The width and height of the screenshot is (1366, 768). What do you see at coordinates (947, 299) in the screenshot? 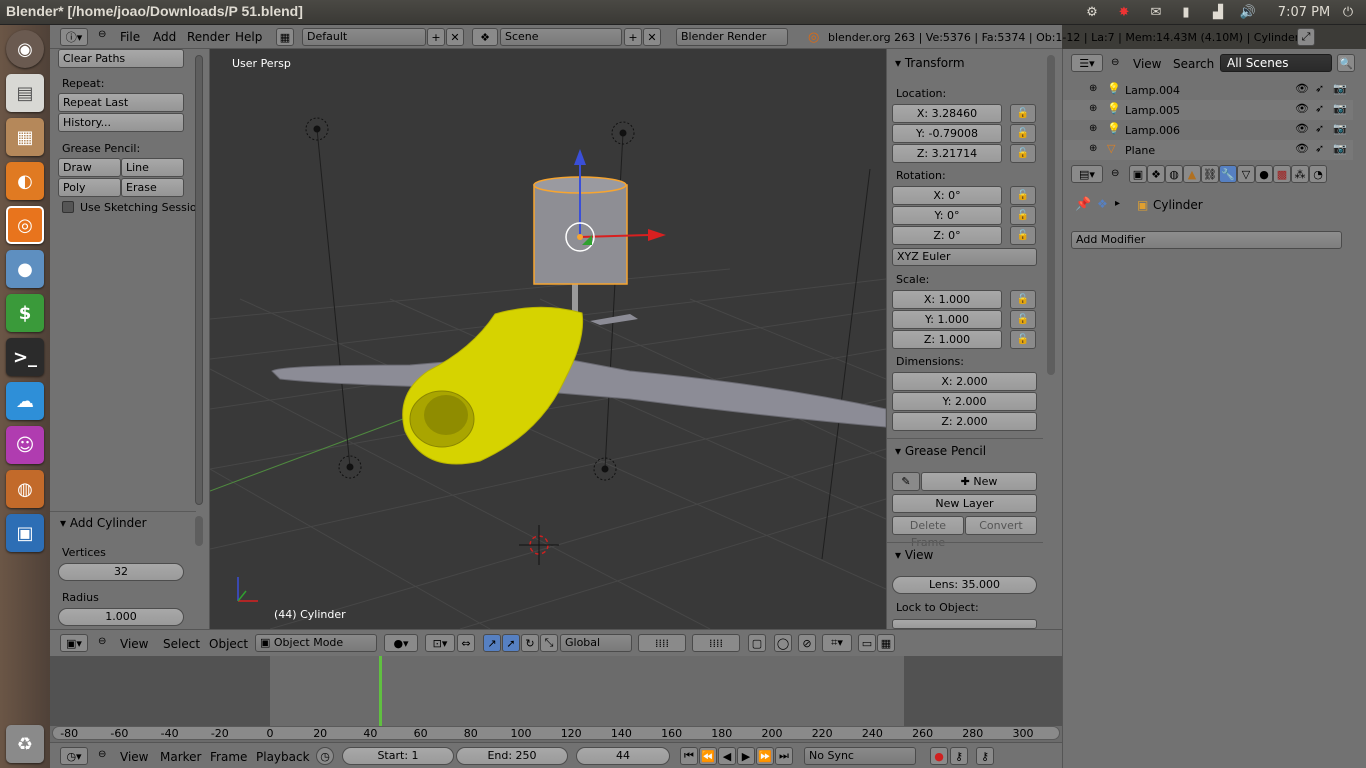
I see `scale-x-field: X: 1.000` at bounding box center [947, 299].